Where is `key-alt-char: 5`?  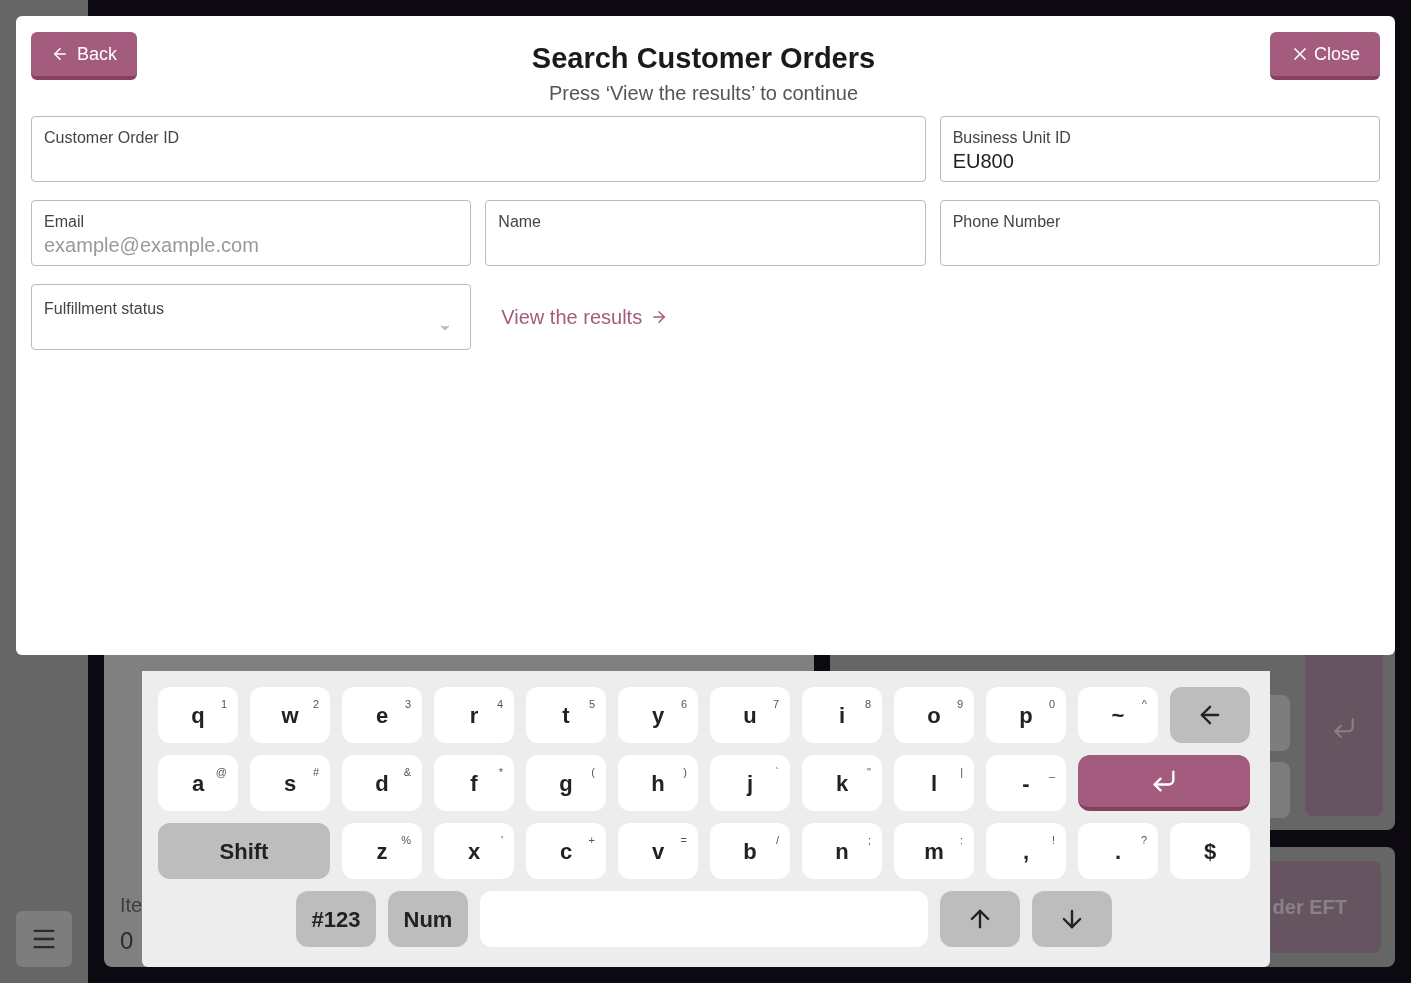 key-alt-char: 5 is located at coordinates (591, 704).